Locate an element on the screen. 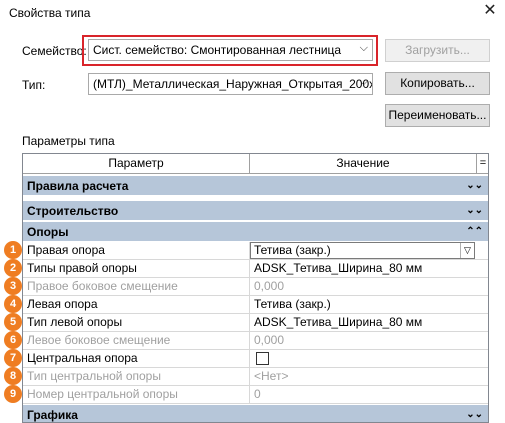 The width and height of the screenshot is (505, 423). table-row: Тип левой опоры ADSK_Тетива_Ширина_80 мм is located at coordinates (255, 323).